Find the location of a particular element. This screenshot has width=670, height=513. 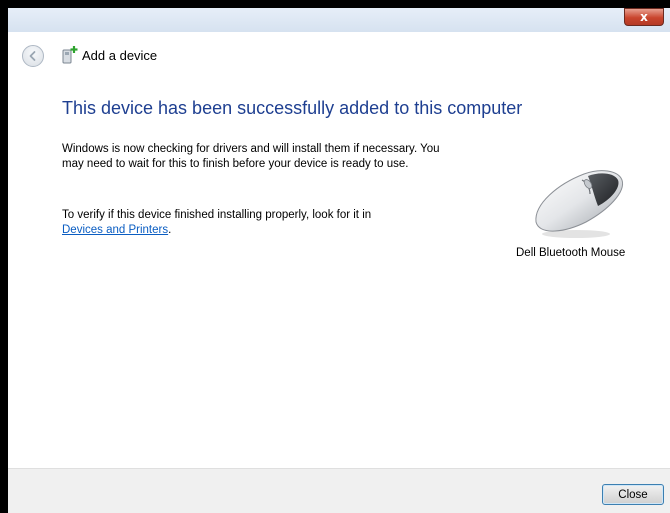

mouse-icon is located at coordinates (579, 204).